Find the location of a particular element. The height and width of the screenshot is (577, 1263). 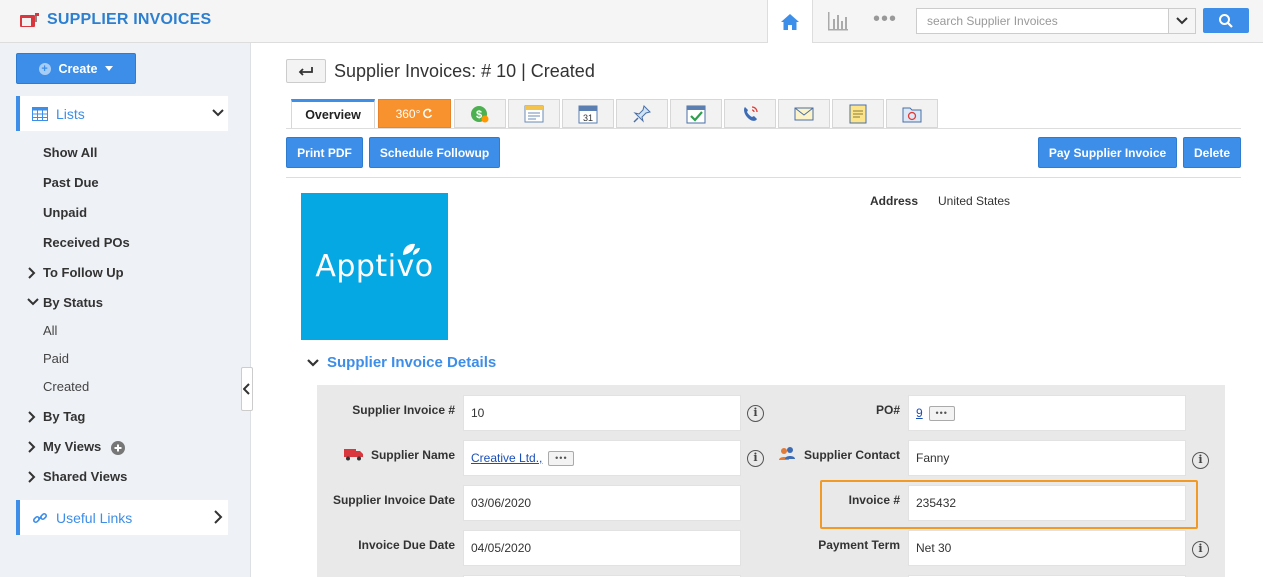

schedule-followup-button: Schedule Followup is located at coordinates (434, 152).